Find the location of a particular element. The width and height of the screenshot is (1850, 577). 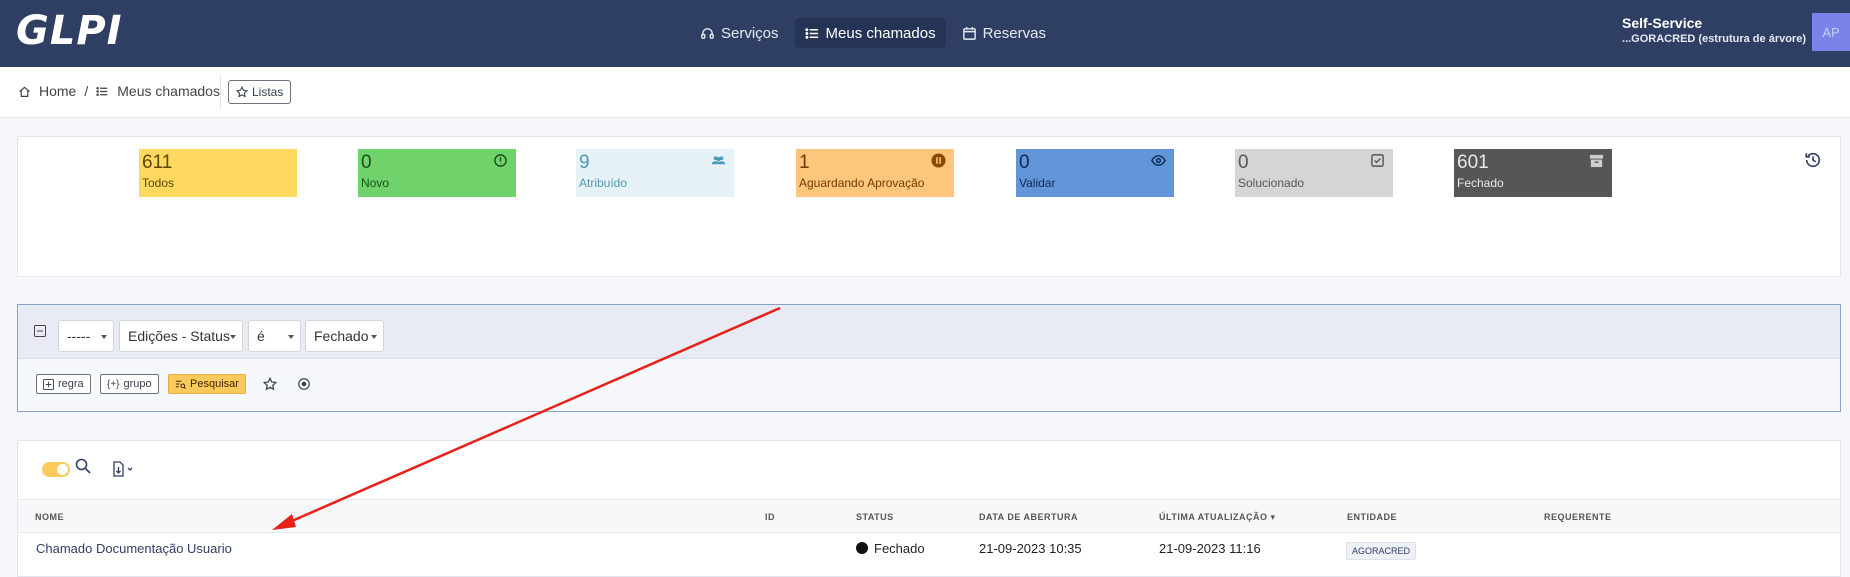

ticket-opened: 21-09-2023 10:35 is located at coordinates (1030, 548).